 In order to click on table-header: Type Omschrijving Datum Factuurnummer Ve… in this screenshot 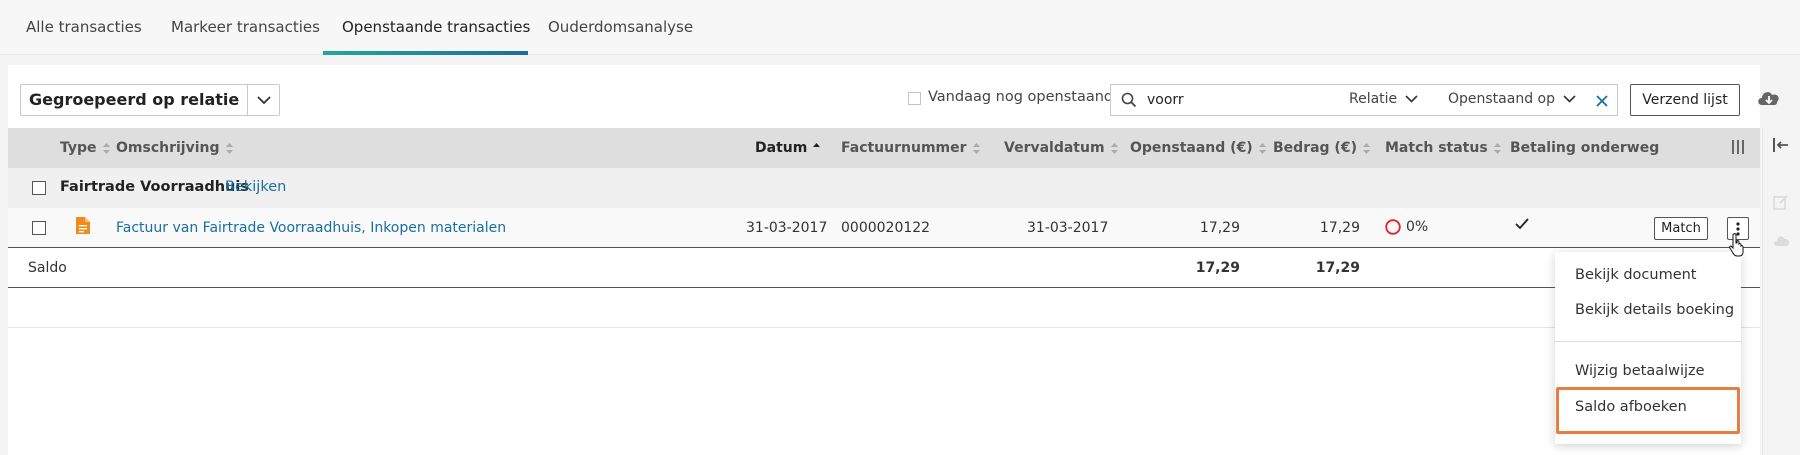, I will do `click(884, 148)`.